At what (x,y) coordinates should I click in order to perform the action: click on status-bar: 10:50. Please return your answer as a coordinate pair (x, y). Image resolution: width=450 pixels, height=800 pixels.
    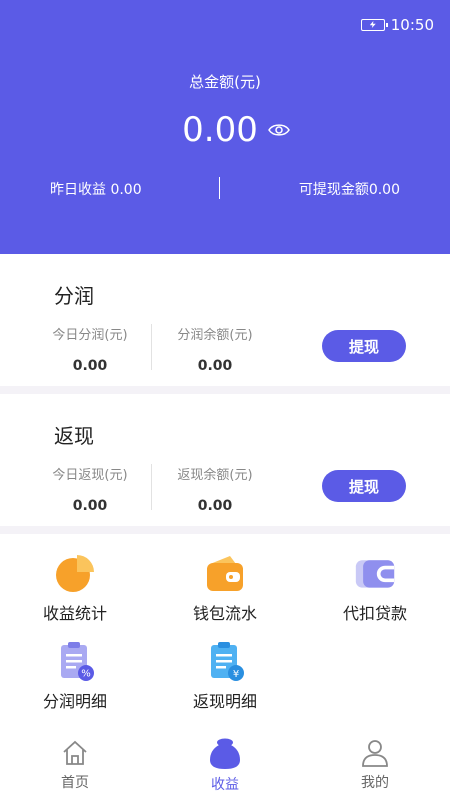
    Looking at the image, I should click on (397, 25).